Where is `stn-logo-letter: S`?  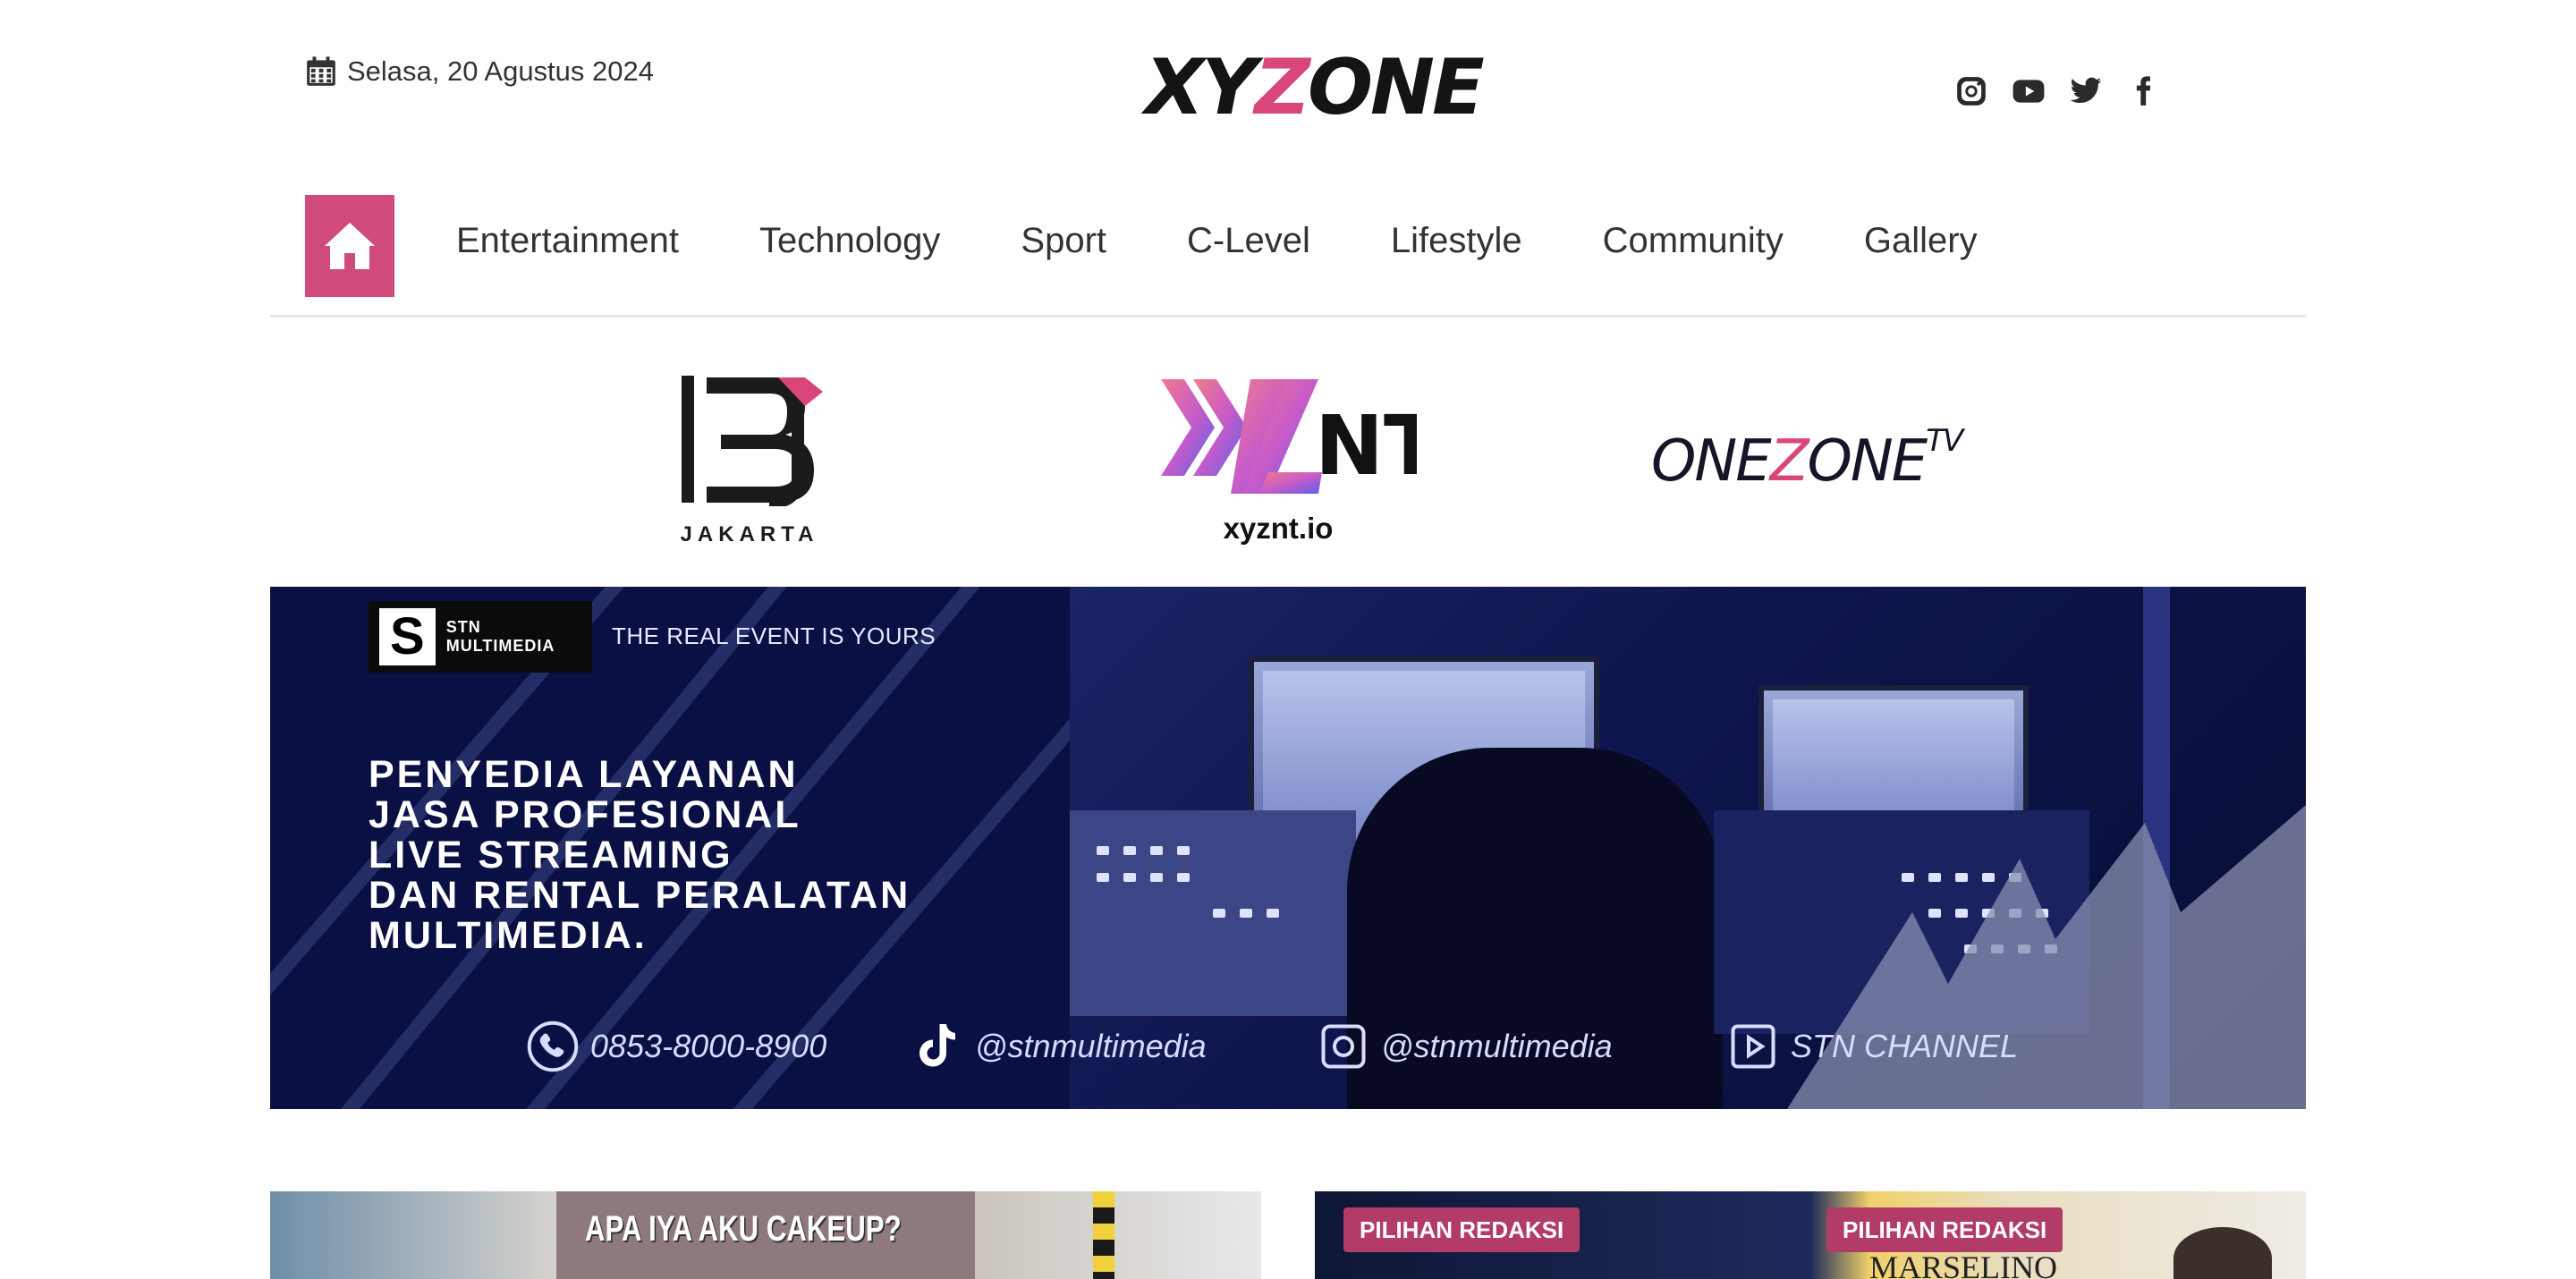
stn-logo-letter: S is located at coordinates (407, 636).